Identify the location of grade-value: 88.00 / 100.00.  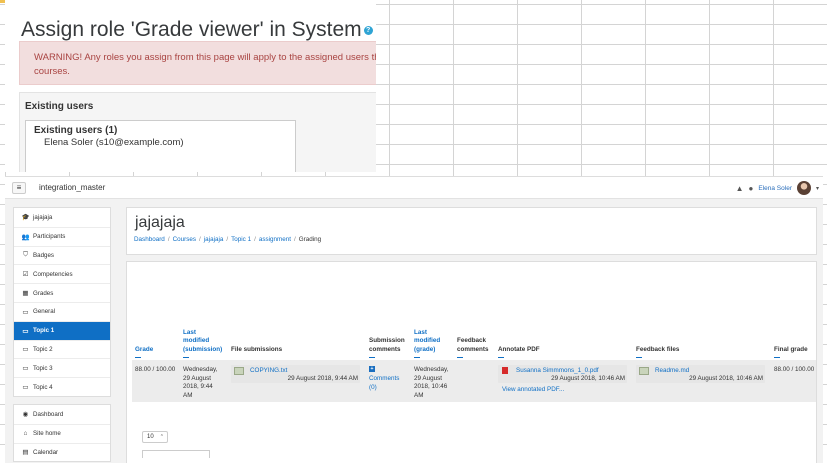
(155, 369).